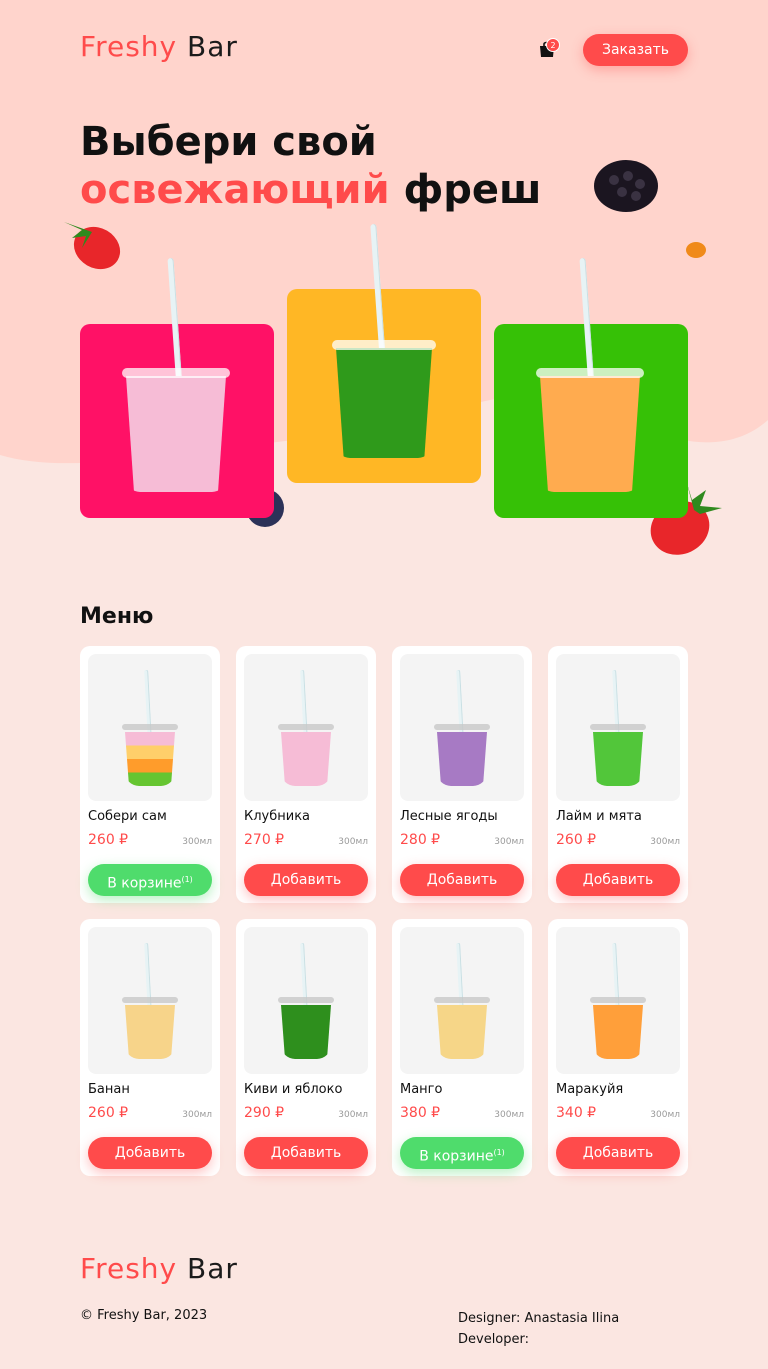 Image resolution: width=768 pixels, height=1369 pixels. Describe the element at coordinates (472, 190) in the screenshot. I see `hero-title-end: фреш` at that location.